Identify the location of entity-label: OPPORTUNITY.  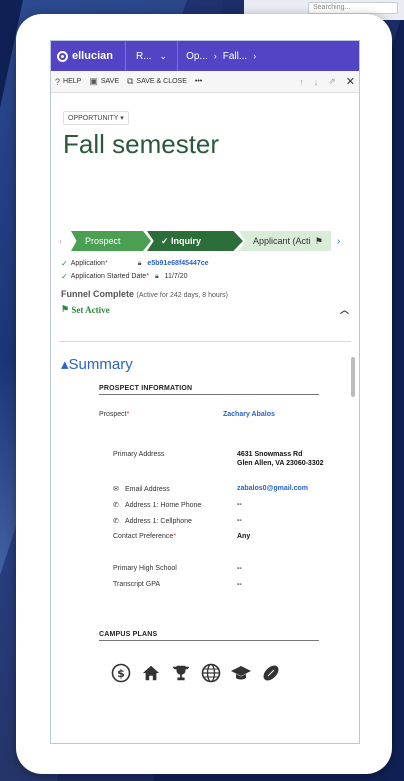
(93, 118).